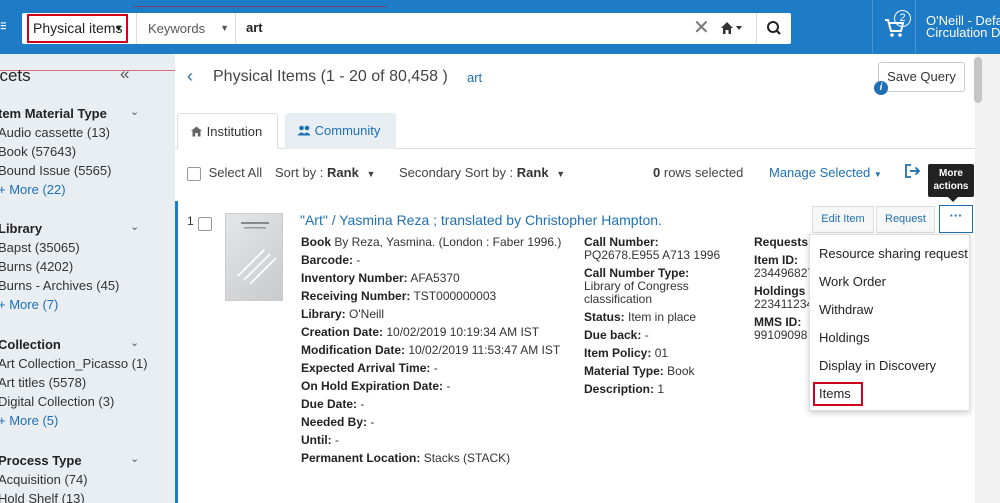  What do you see at coordinates (433, 314) in the screenshot?
I see `field-library: Library: O'Neill` at bounding box center [433, 314].